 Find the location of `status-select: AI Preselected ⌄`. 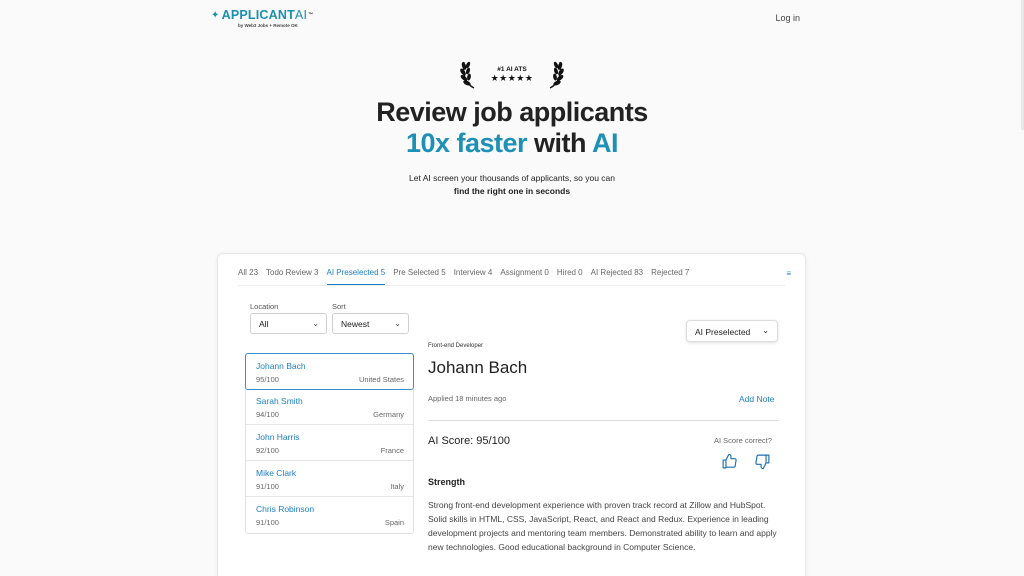

status-select: AI Preselected ⌄ is located at coordinates (732, 331).